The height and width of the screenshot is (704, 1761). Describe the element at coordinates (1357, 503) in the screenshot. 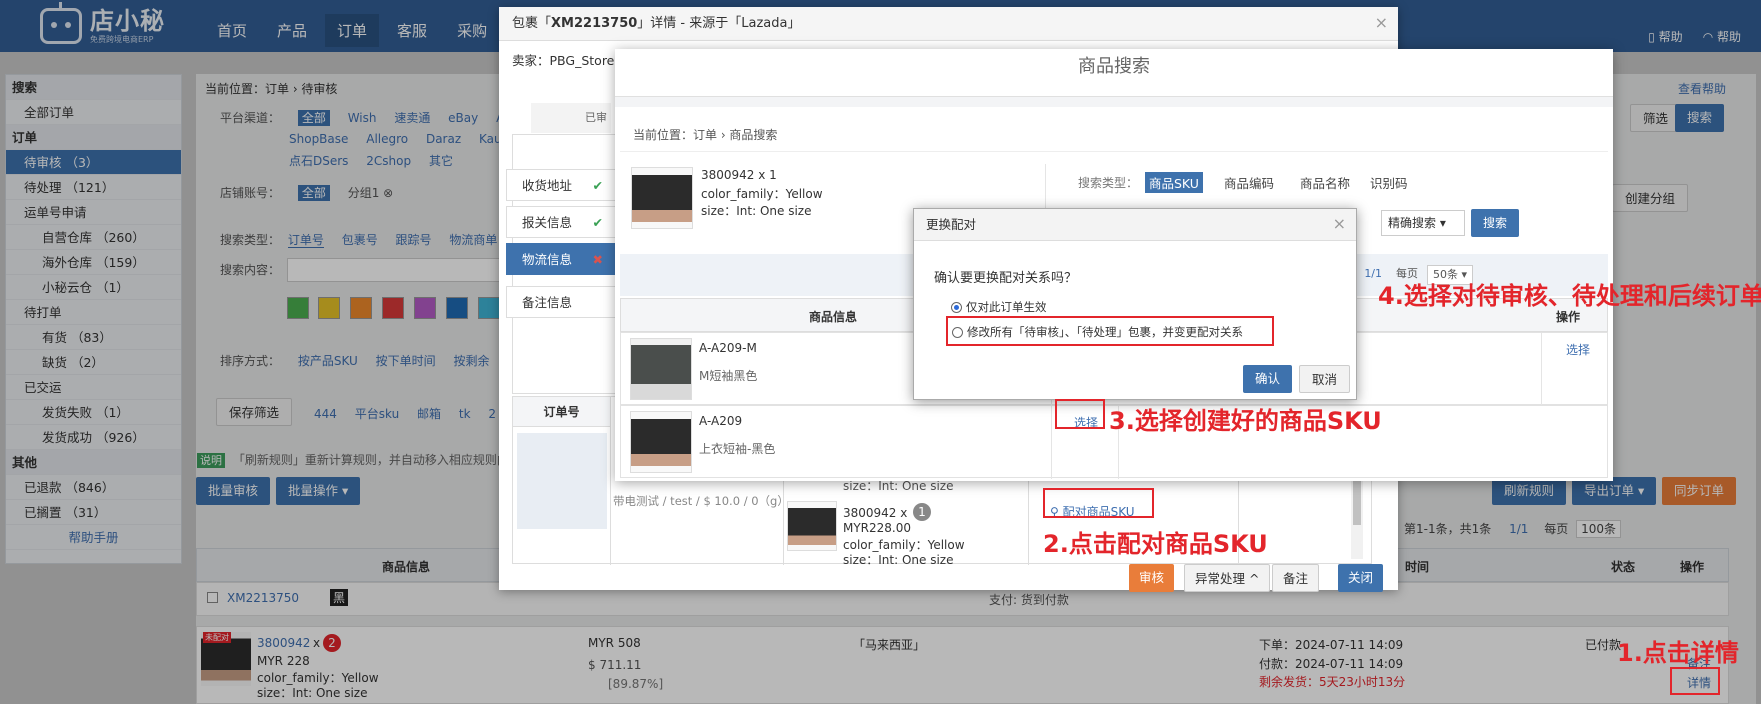

I see `scrollbar-thumb` at that location.